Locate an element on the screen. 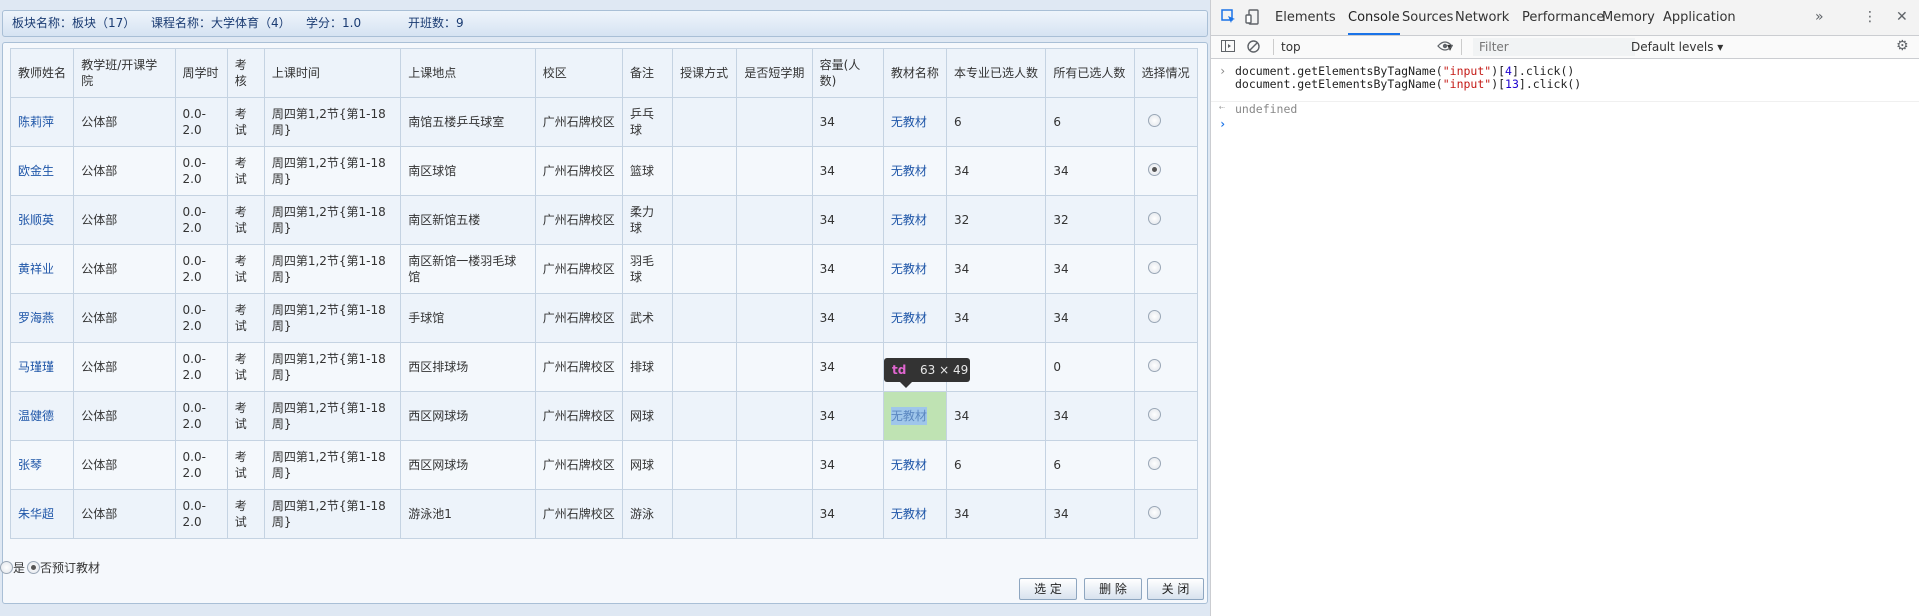  teacher-name-cell: 陈莉萍 is located at coordinates (42, 122).